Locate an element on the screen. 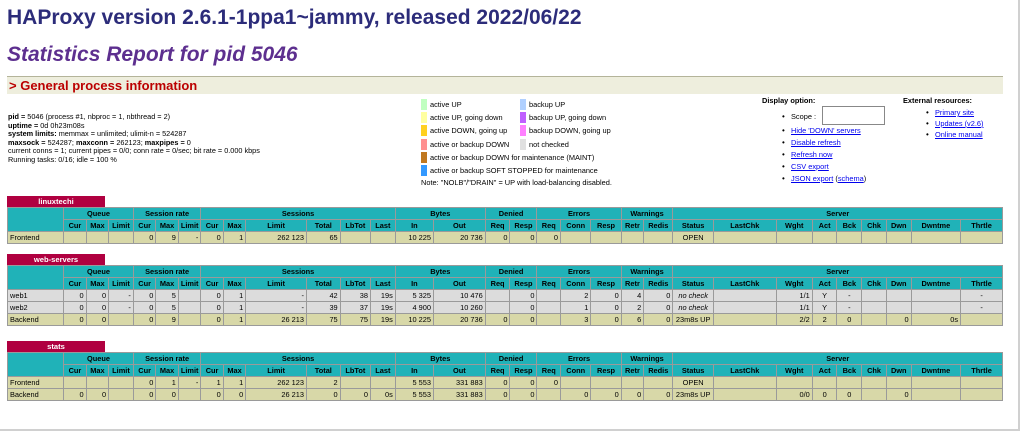  table-cell: 3 is located at coordinates (576, 319).